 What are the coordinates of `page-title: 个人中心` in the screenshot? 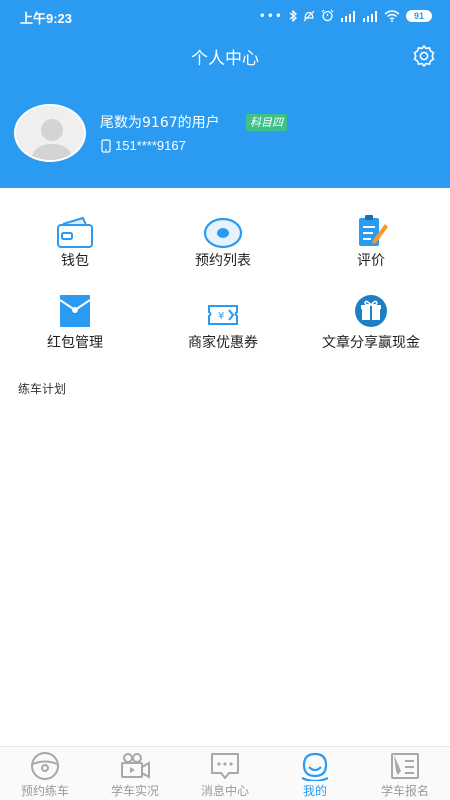 It's located at (225, 59).